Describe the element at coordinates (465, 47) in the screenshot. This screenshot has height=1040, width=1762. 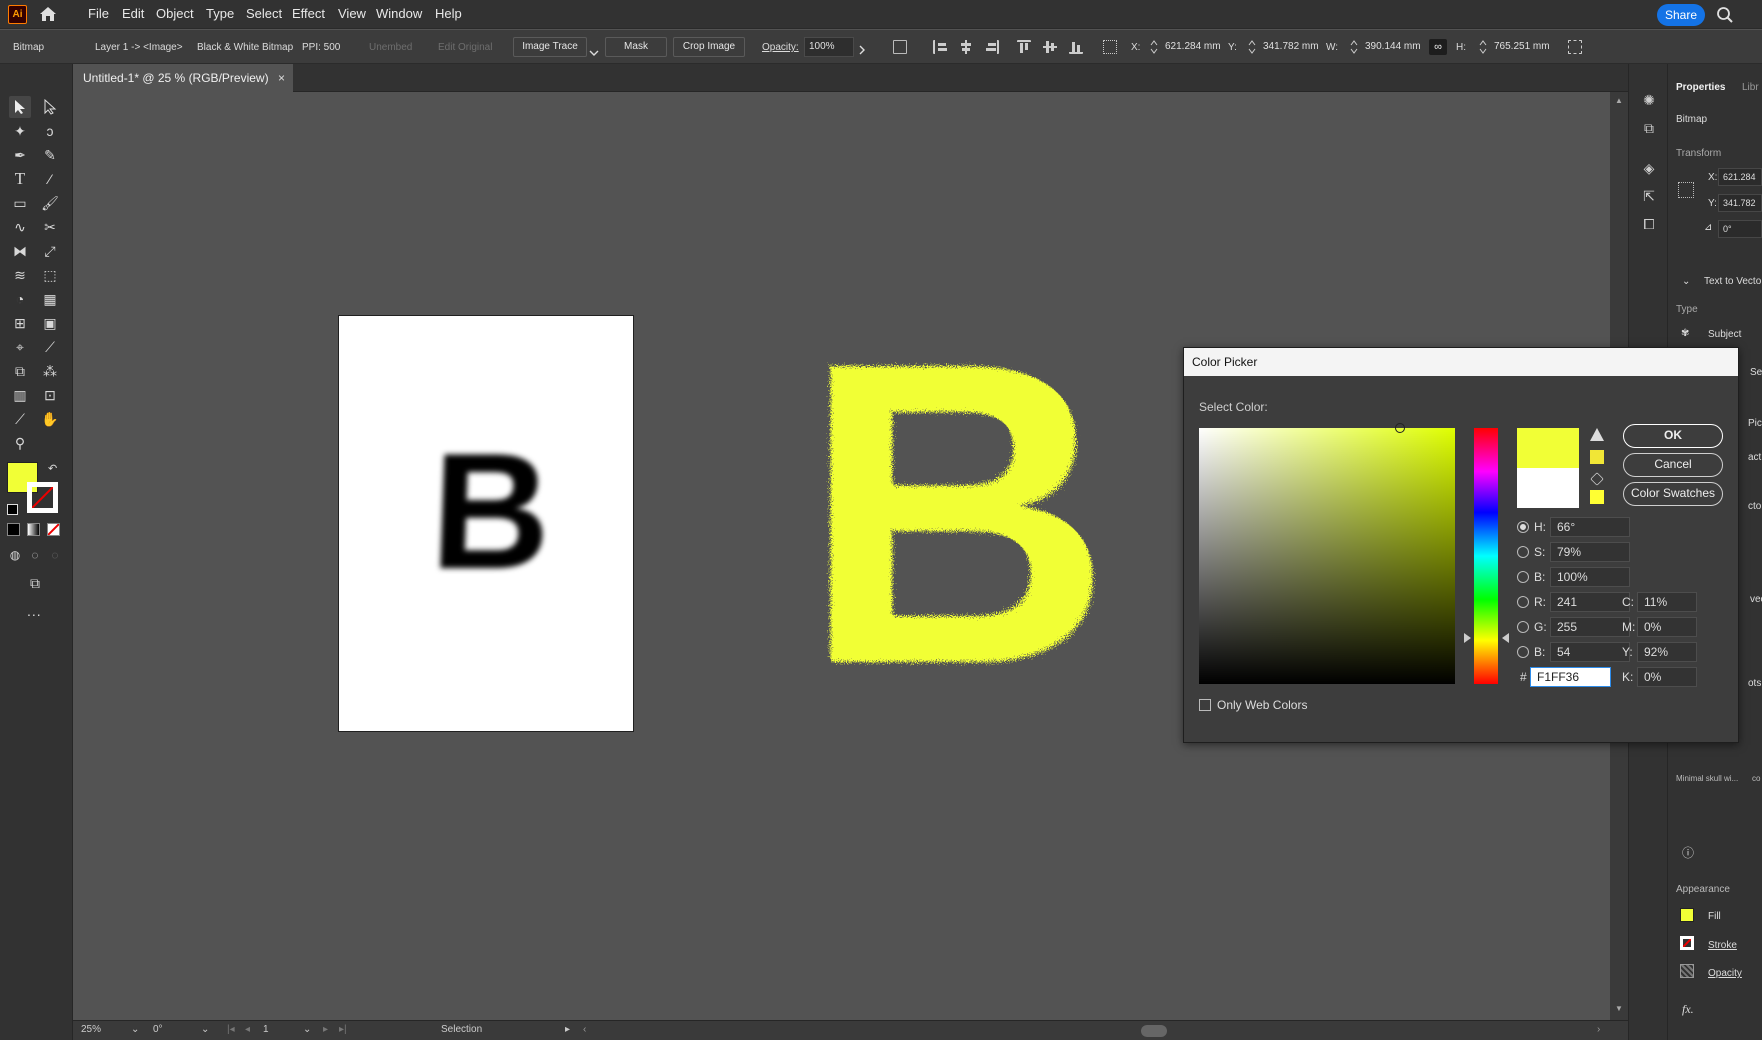
I see `edit-original-button: Edit Original` at that location.